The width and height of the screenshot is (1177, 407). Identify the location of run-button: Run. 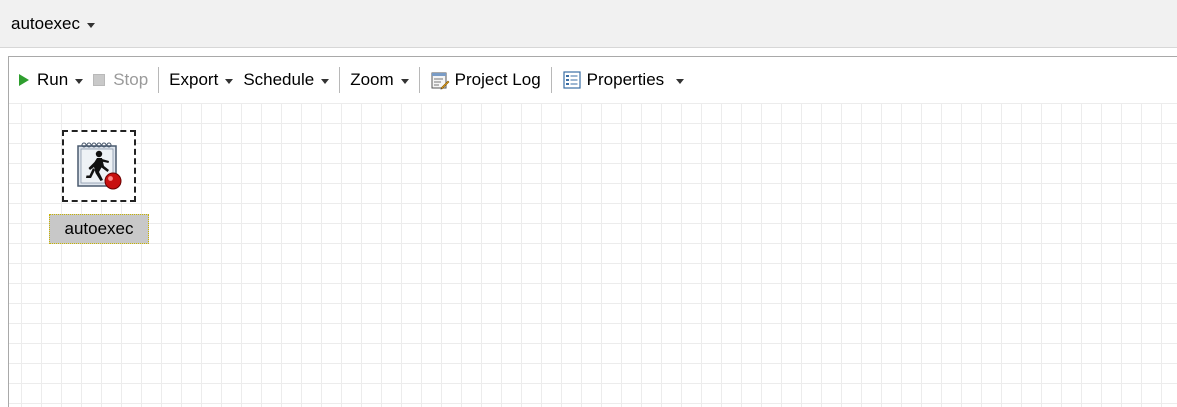
(51, 80).